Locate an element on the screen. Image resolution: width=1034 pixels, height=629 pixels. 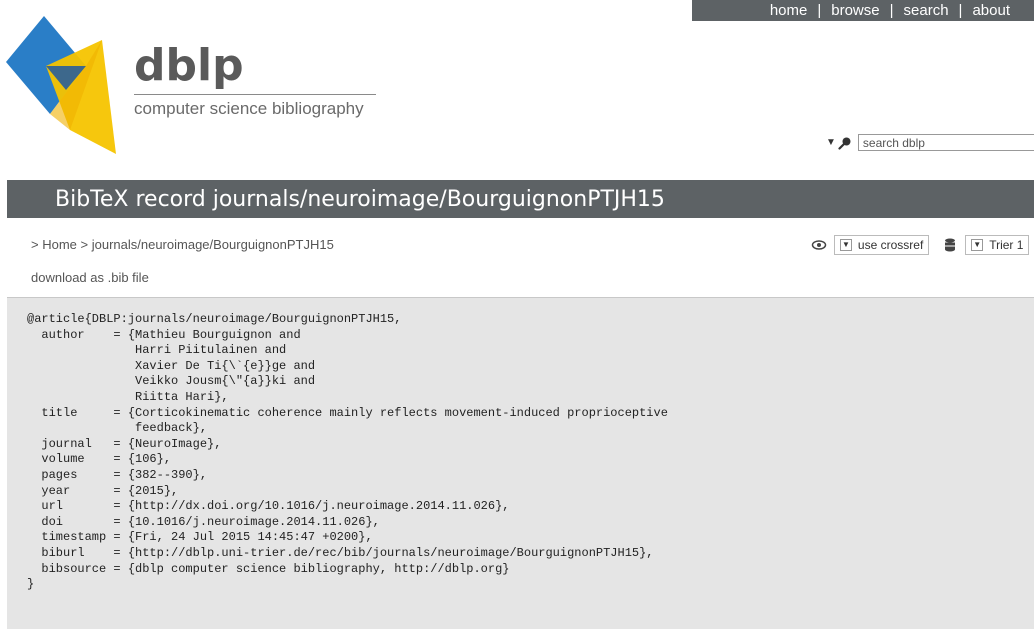
breadcrumb-current: journals/neuroimage/BourguignonPTJH15 is located at coordinates (213, 244).